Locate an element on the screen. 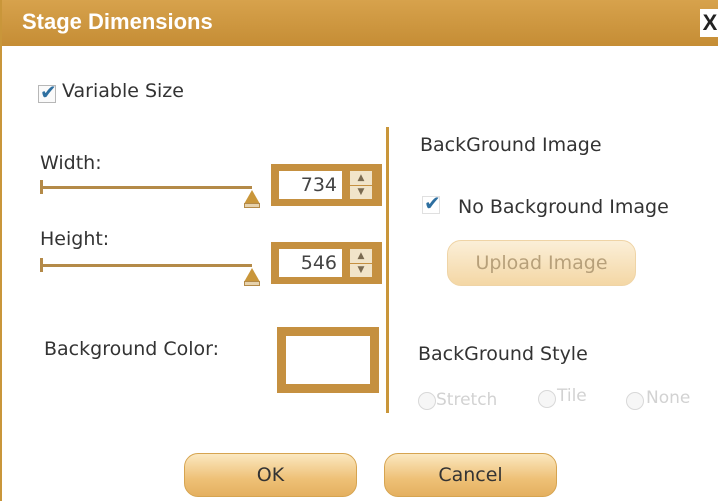  cancel-button: Cancel is located at coordinates (470, 475).